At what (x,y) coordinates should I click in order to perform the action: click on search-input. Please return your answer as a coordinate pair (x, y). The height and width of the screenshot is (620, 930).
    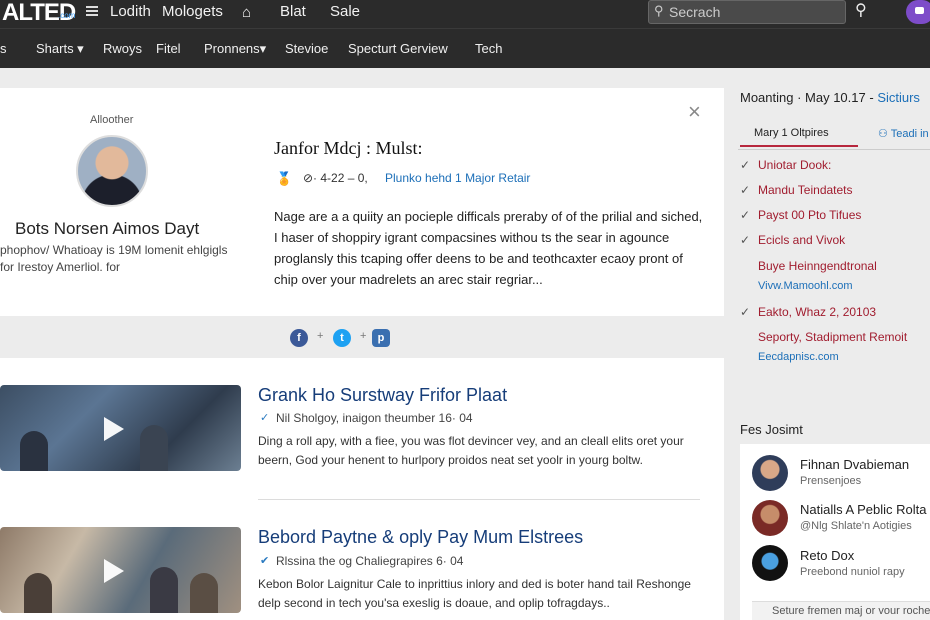
    Looking at the image, I should click on (754, 12).